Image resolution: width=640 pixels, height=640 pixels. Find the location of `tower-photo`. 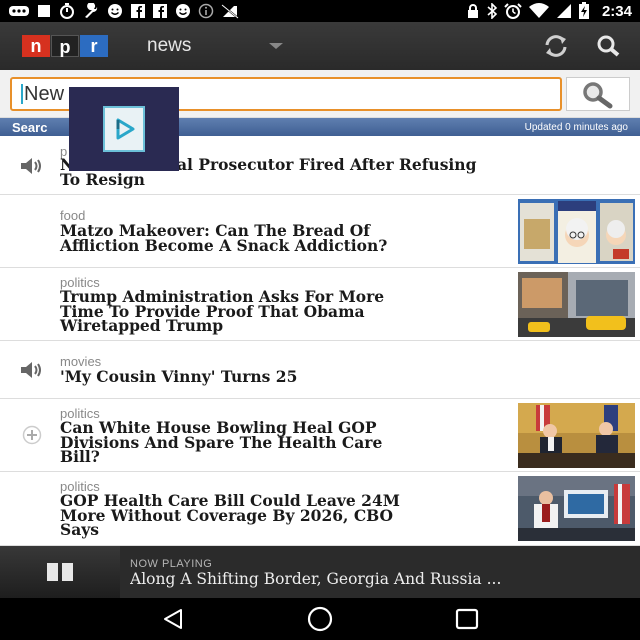

tower-photo is located at coordinates (576, 304).